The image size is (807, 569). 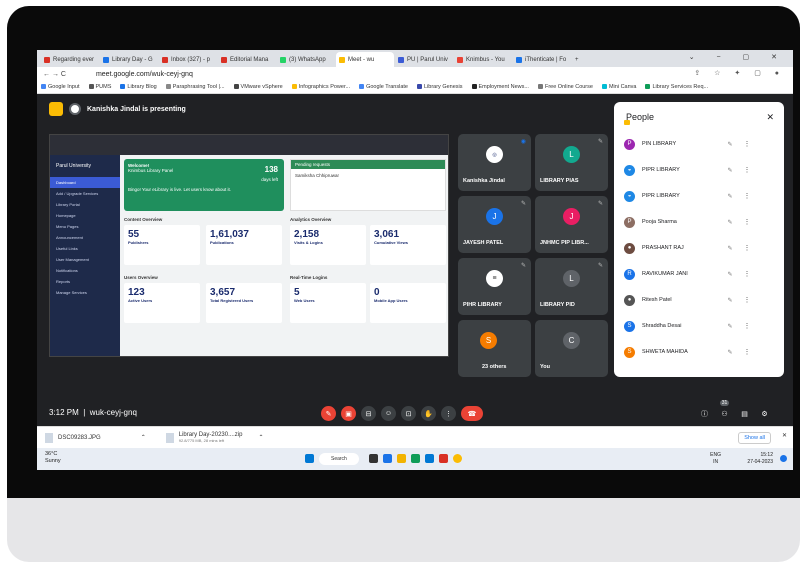 What do you see at coordinates (661, 170) in the screenshot?
I see `person-name: PIPR LIBRARY` at bounding box center [661, 170].